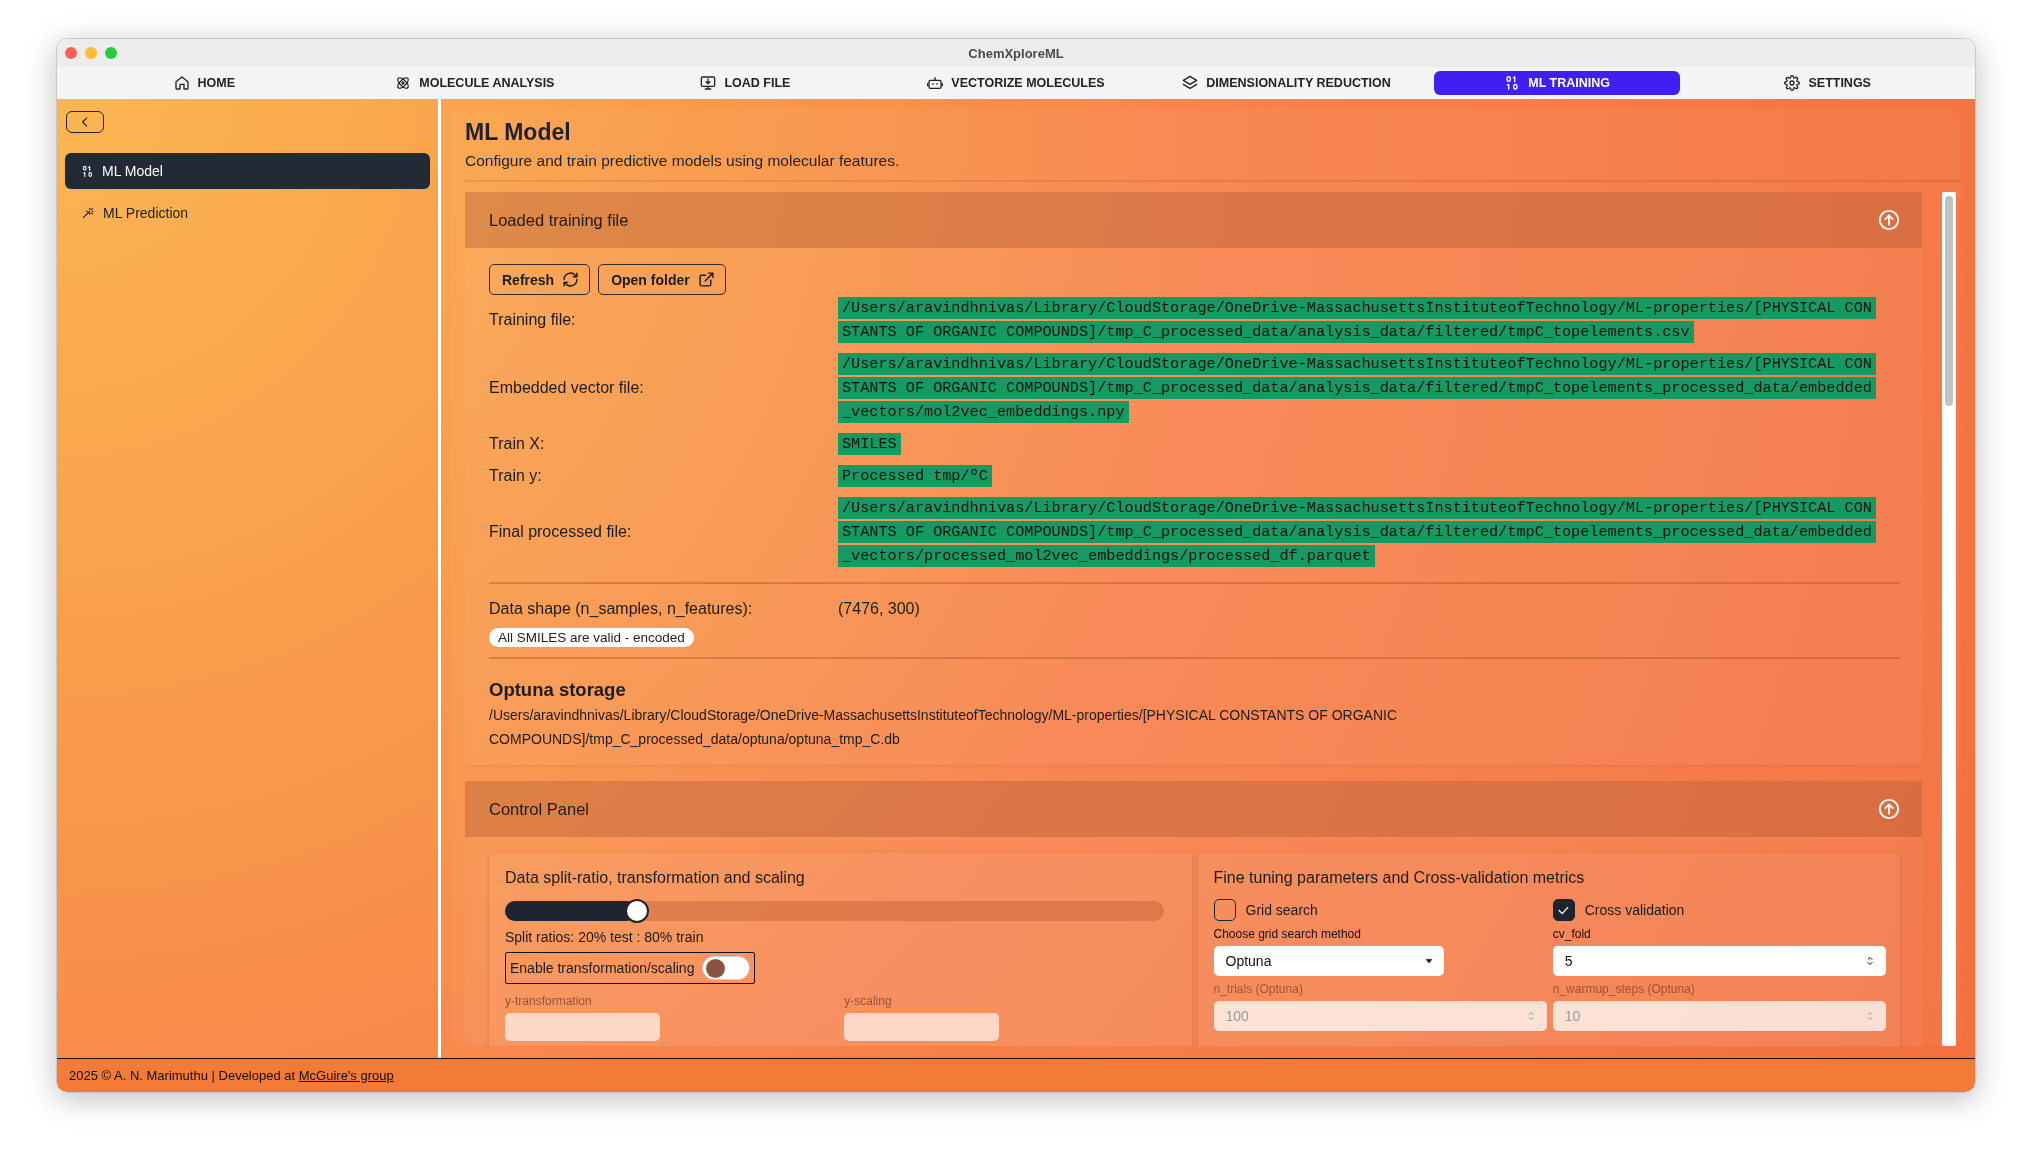 The height and width of the screenshot is (1167, 2032). Describe the element at coordinates (1827, 83) in the screenshot. I see `nav-tab: SETTINGS` at that location.